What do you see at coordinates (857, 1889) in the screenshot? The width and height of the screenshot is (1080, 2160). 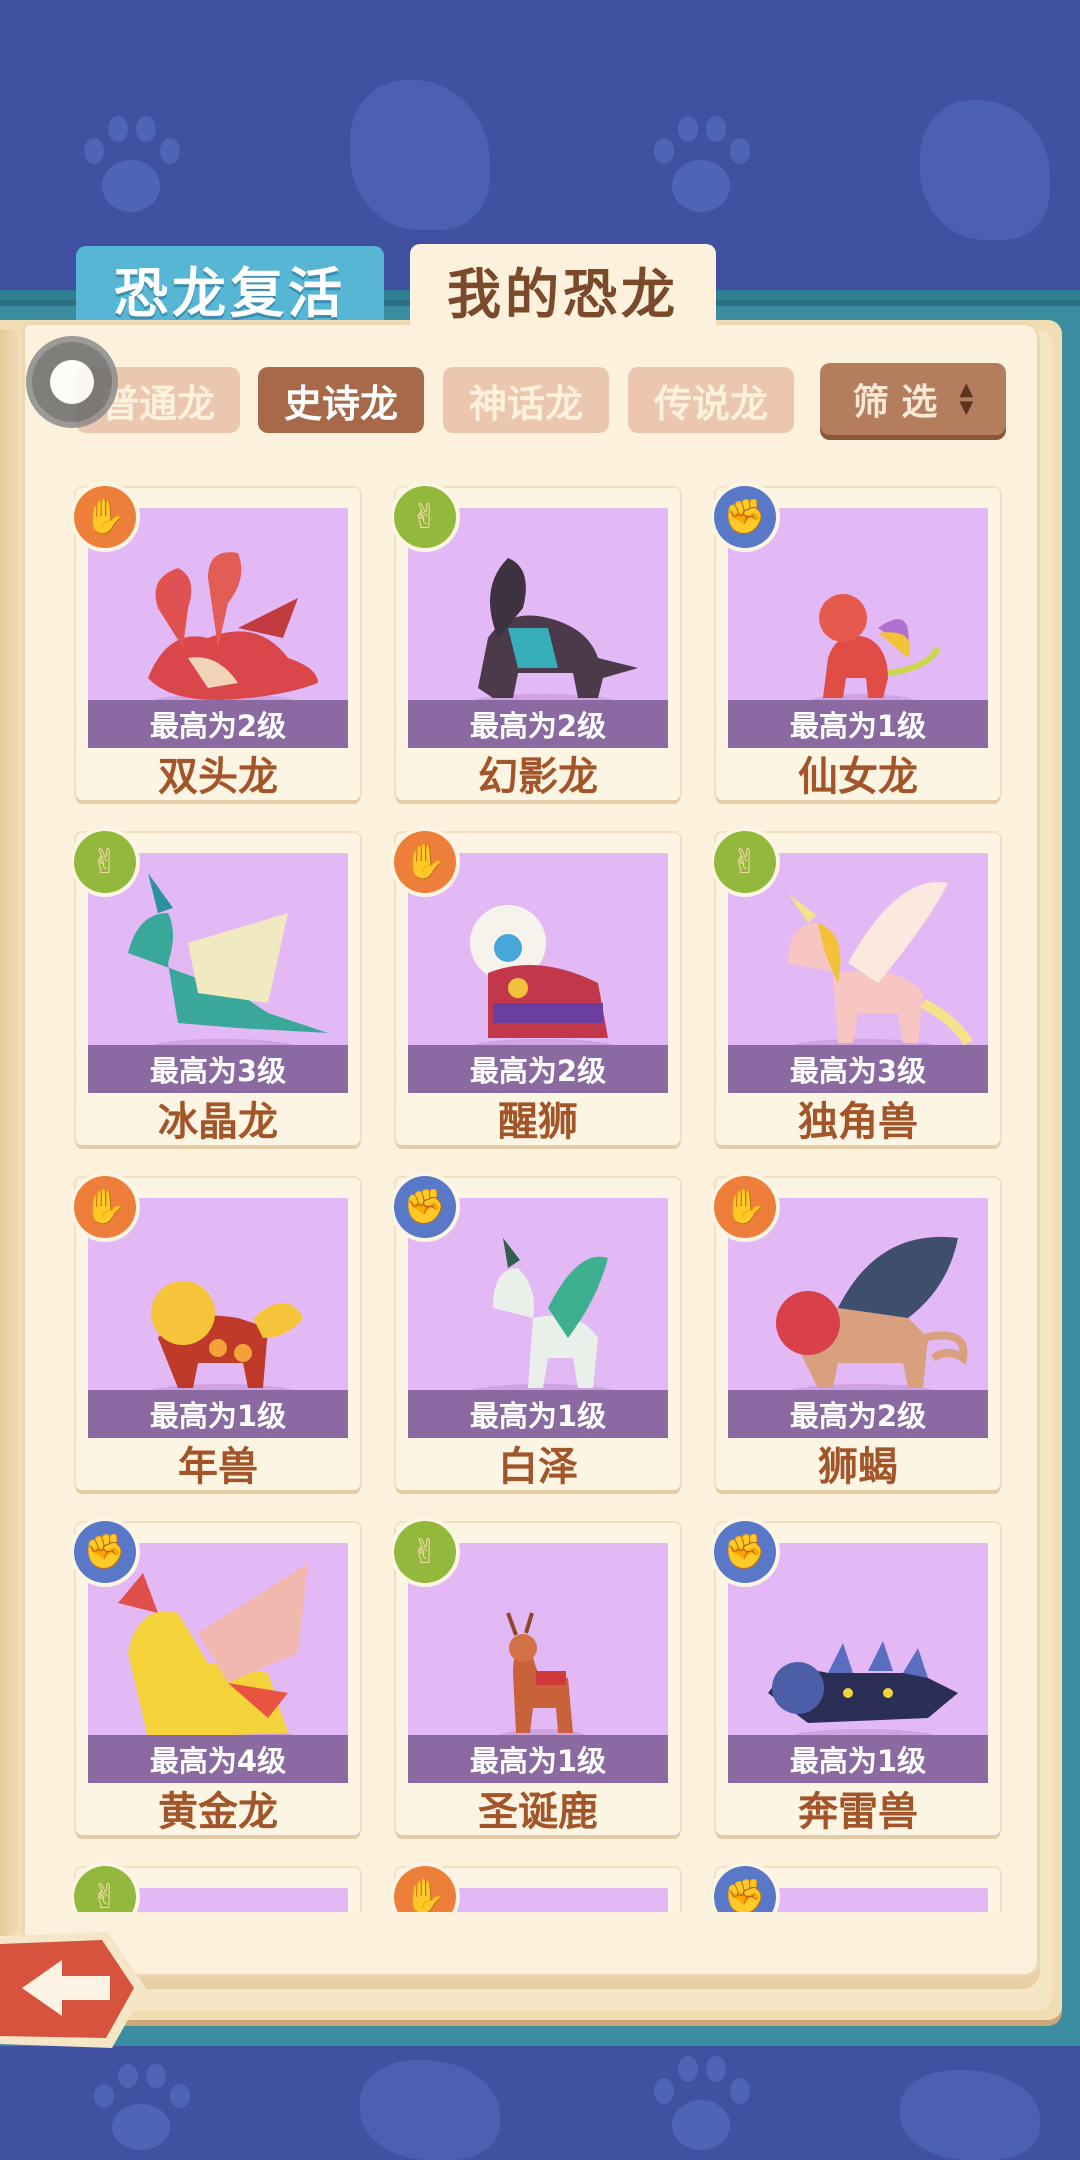 I see `dragon-card: ✊` at bounding box center [857, 1889].